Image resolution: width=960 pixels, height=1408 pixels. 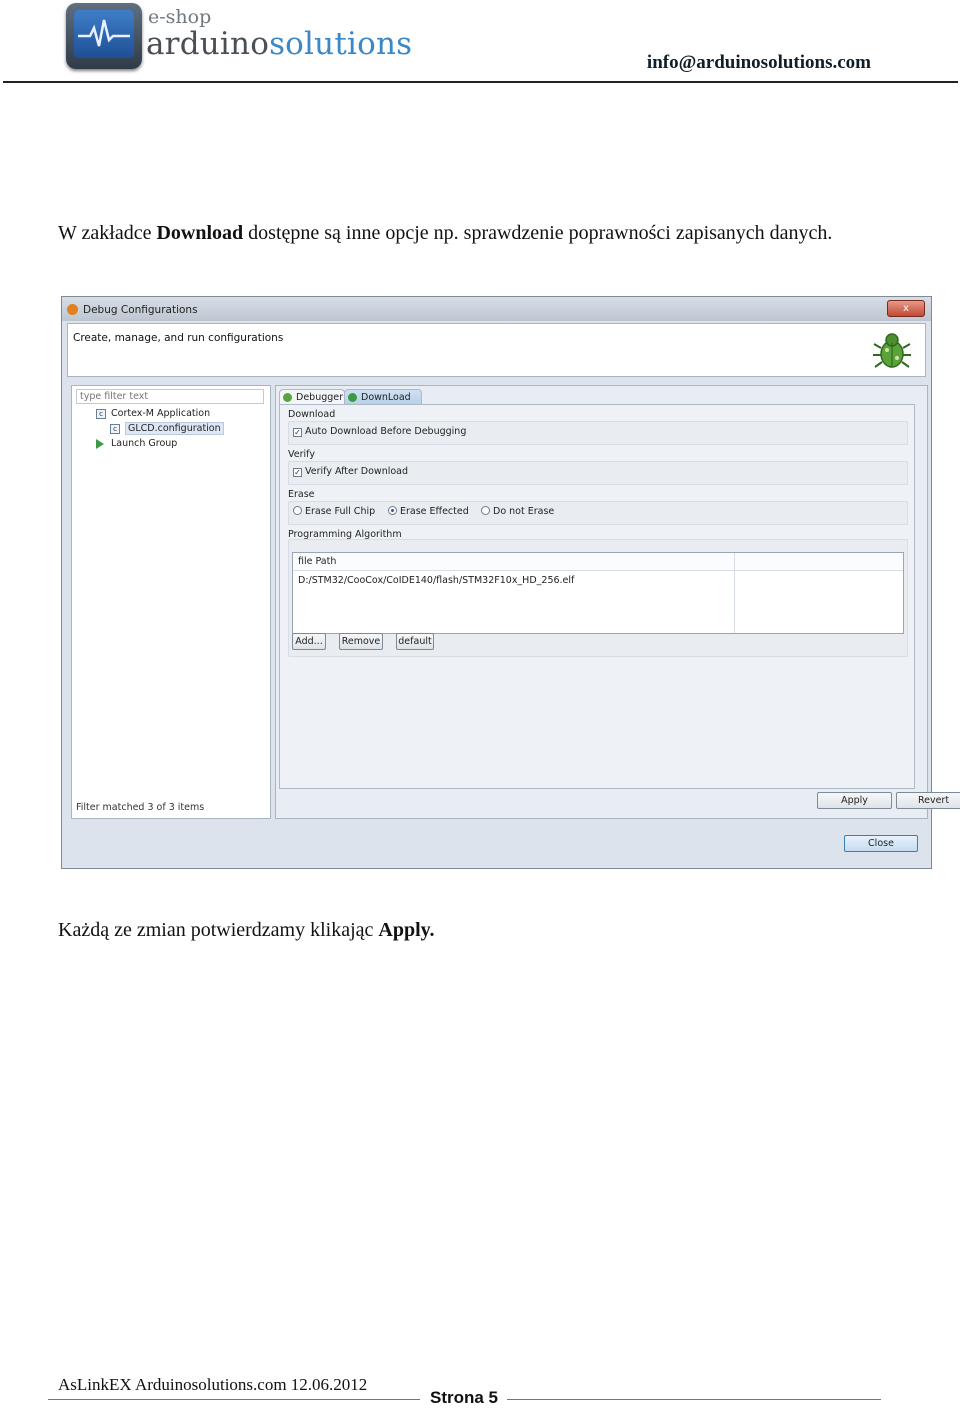 I want to click on tree-item-label: GLCD.configuration, so click(x=174, y=428).